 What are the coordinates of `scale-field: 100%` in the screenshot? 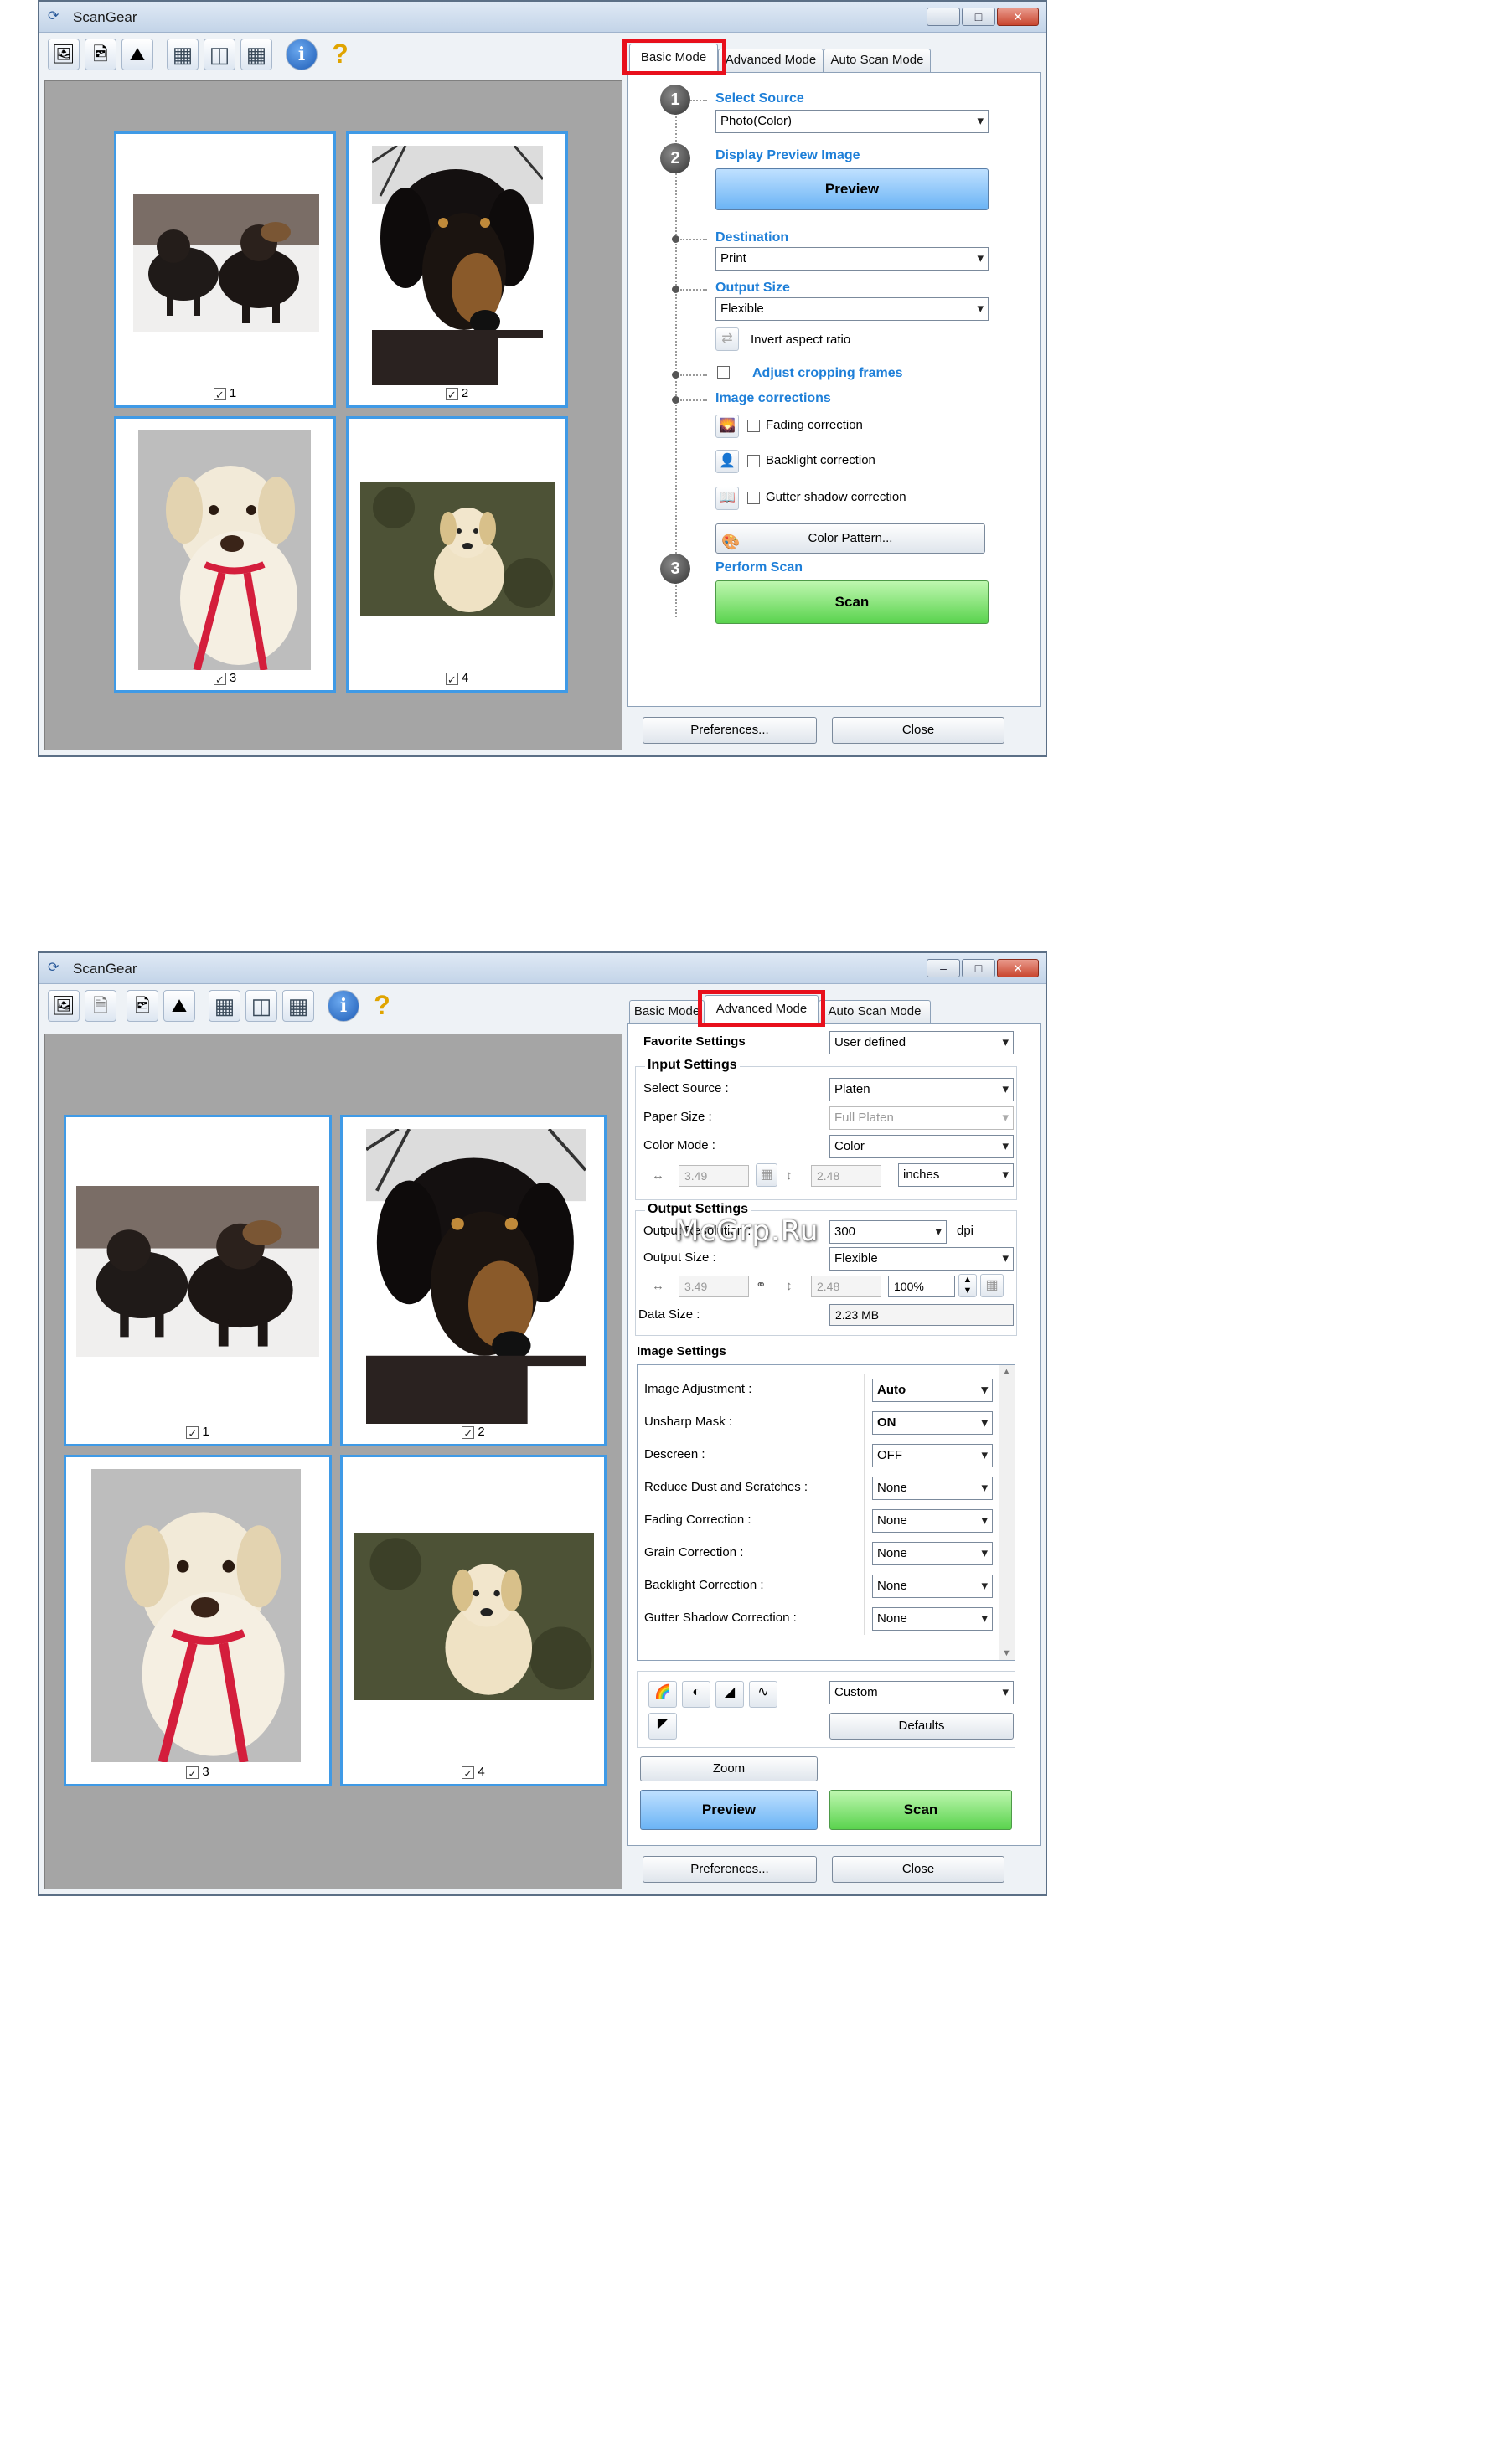 It's located at (921, 1286).